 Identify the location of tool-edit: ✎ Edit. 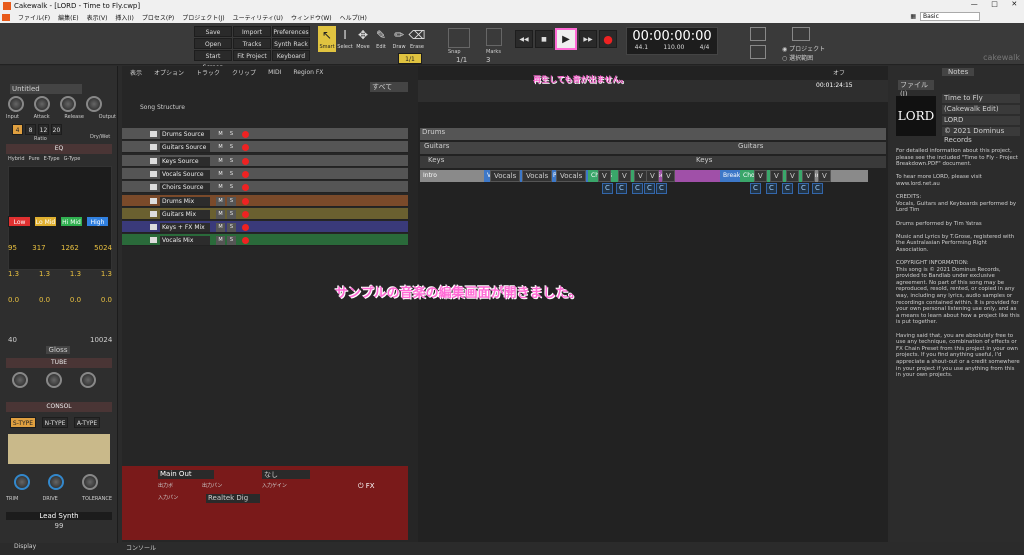
(381, 39).